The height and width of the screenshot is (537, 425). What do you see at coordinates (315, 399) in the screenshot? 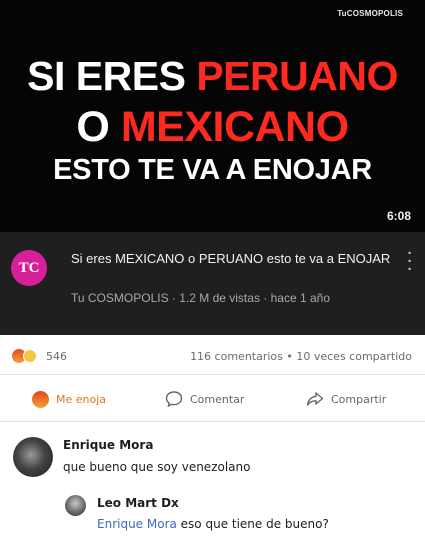
I see `share-icon` at bounding box center [315, 399].